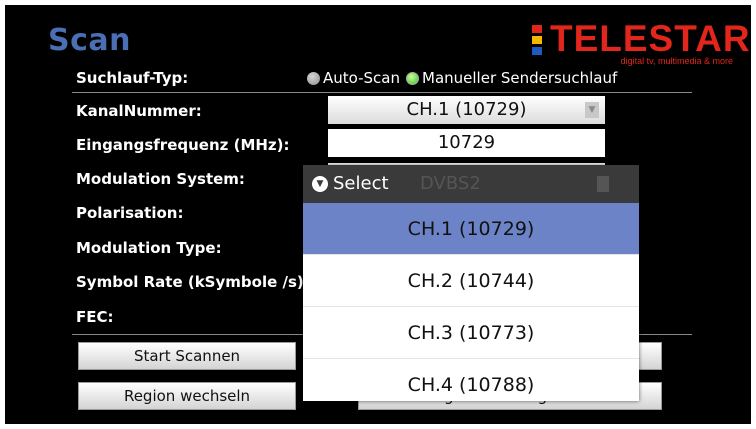 The height and width of the screenshot is (429, 756). Describe the element at coordinates (412, 78) in the screenshot. I see `radio-manual-scan` at that location.